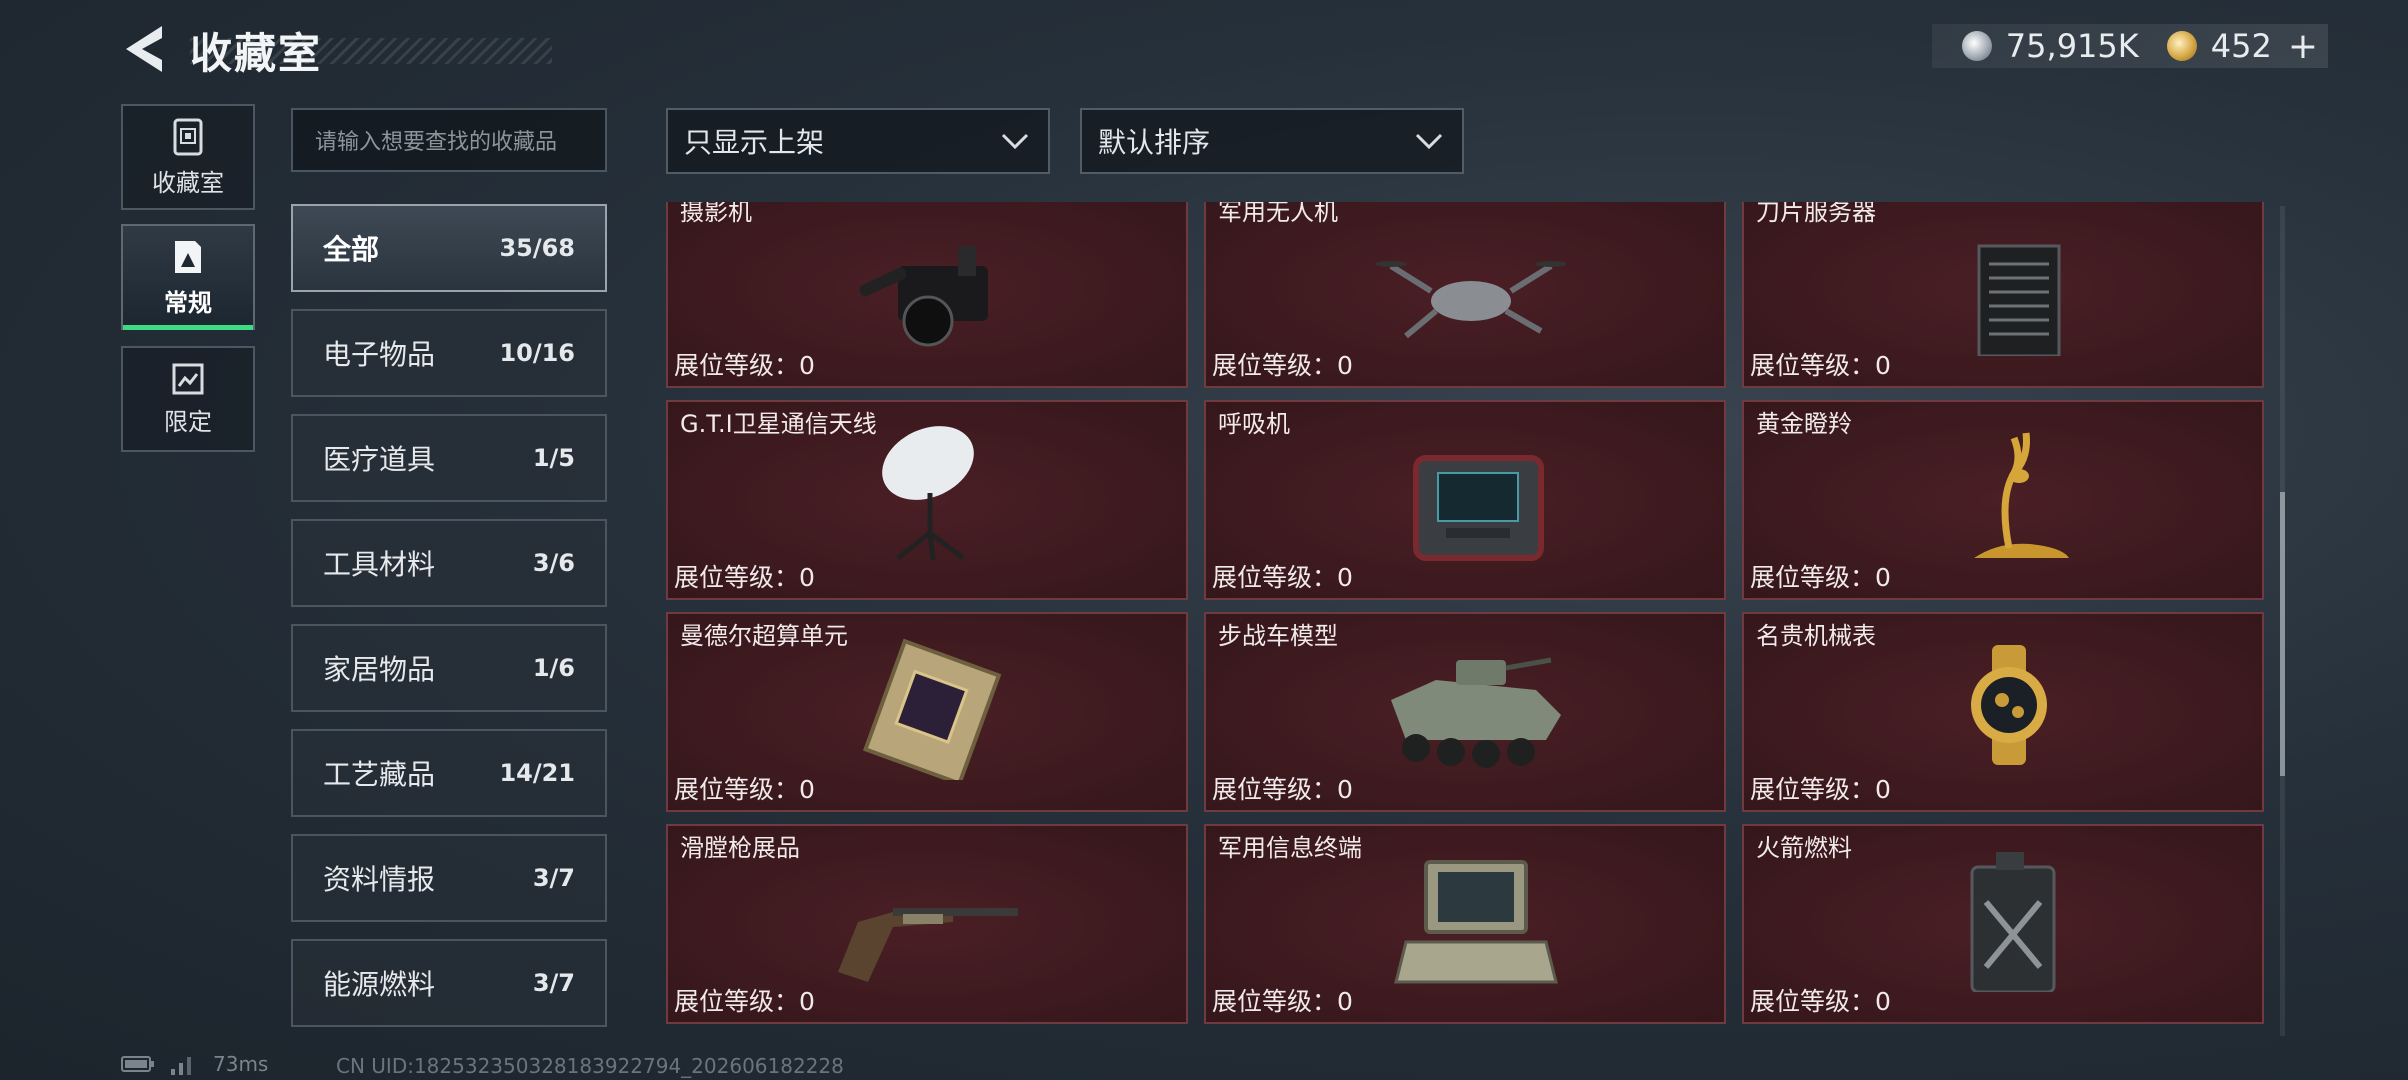  What do you see at coordinates (1278, 636) in the screenshot?
I see `item-name: 步战车模型` at bounding box center [1278, 636].